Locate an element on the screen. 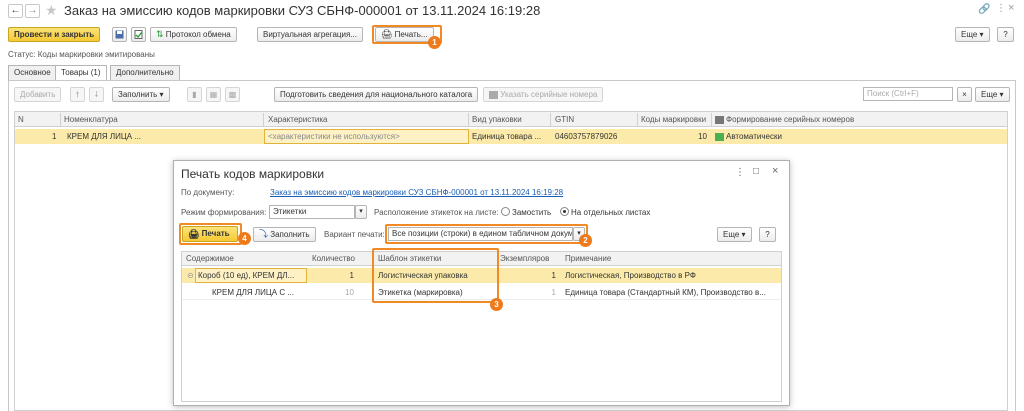 This screenshot has height=411, width=1024. col-header-qty: Количество is located at coordinates (333, 259).